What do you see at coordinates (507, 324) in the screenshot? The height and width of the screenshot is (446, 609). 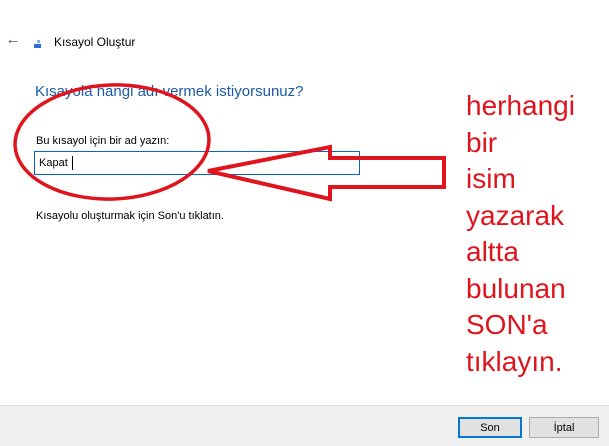 I see `annotation-line: SON'a` at bounding box center [507, 324].